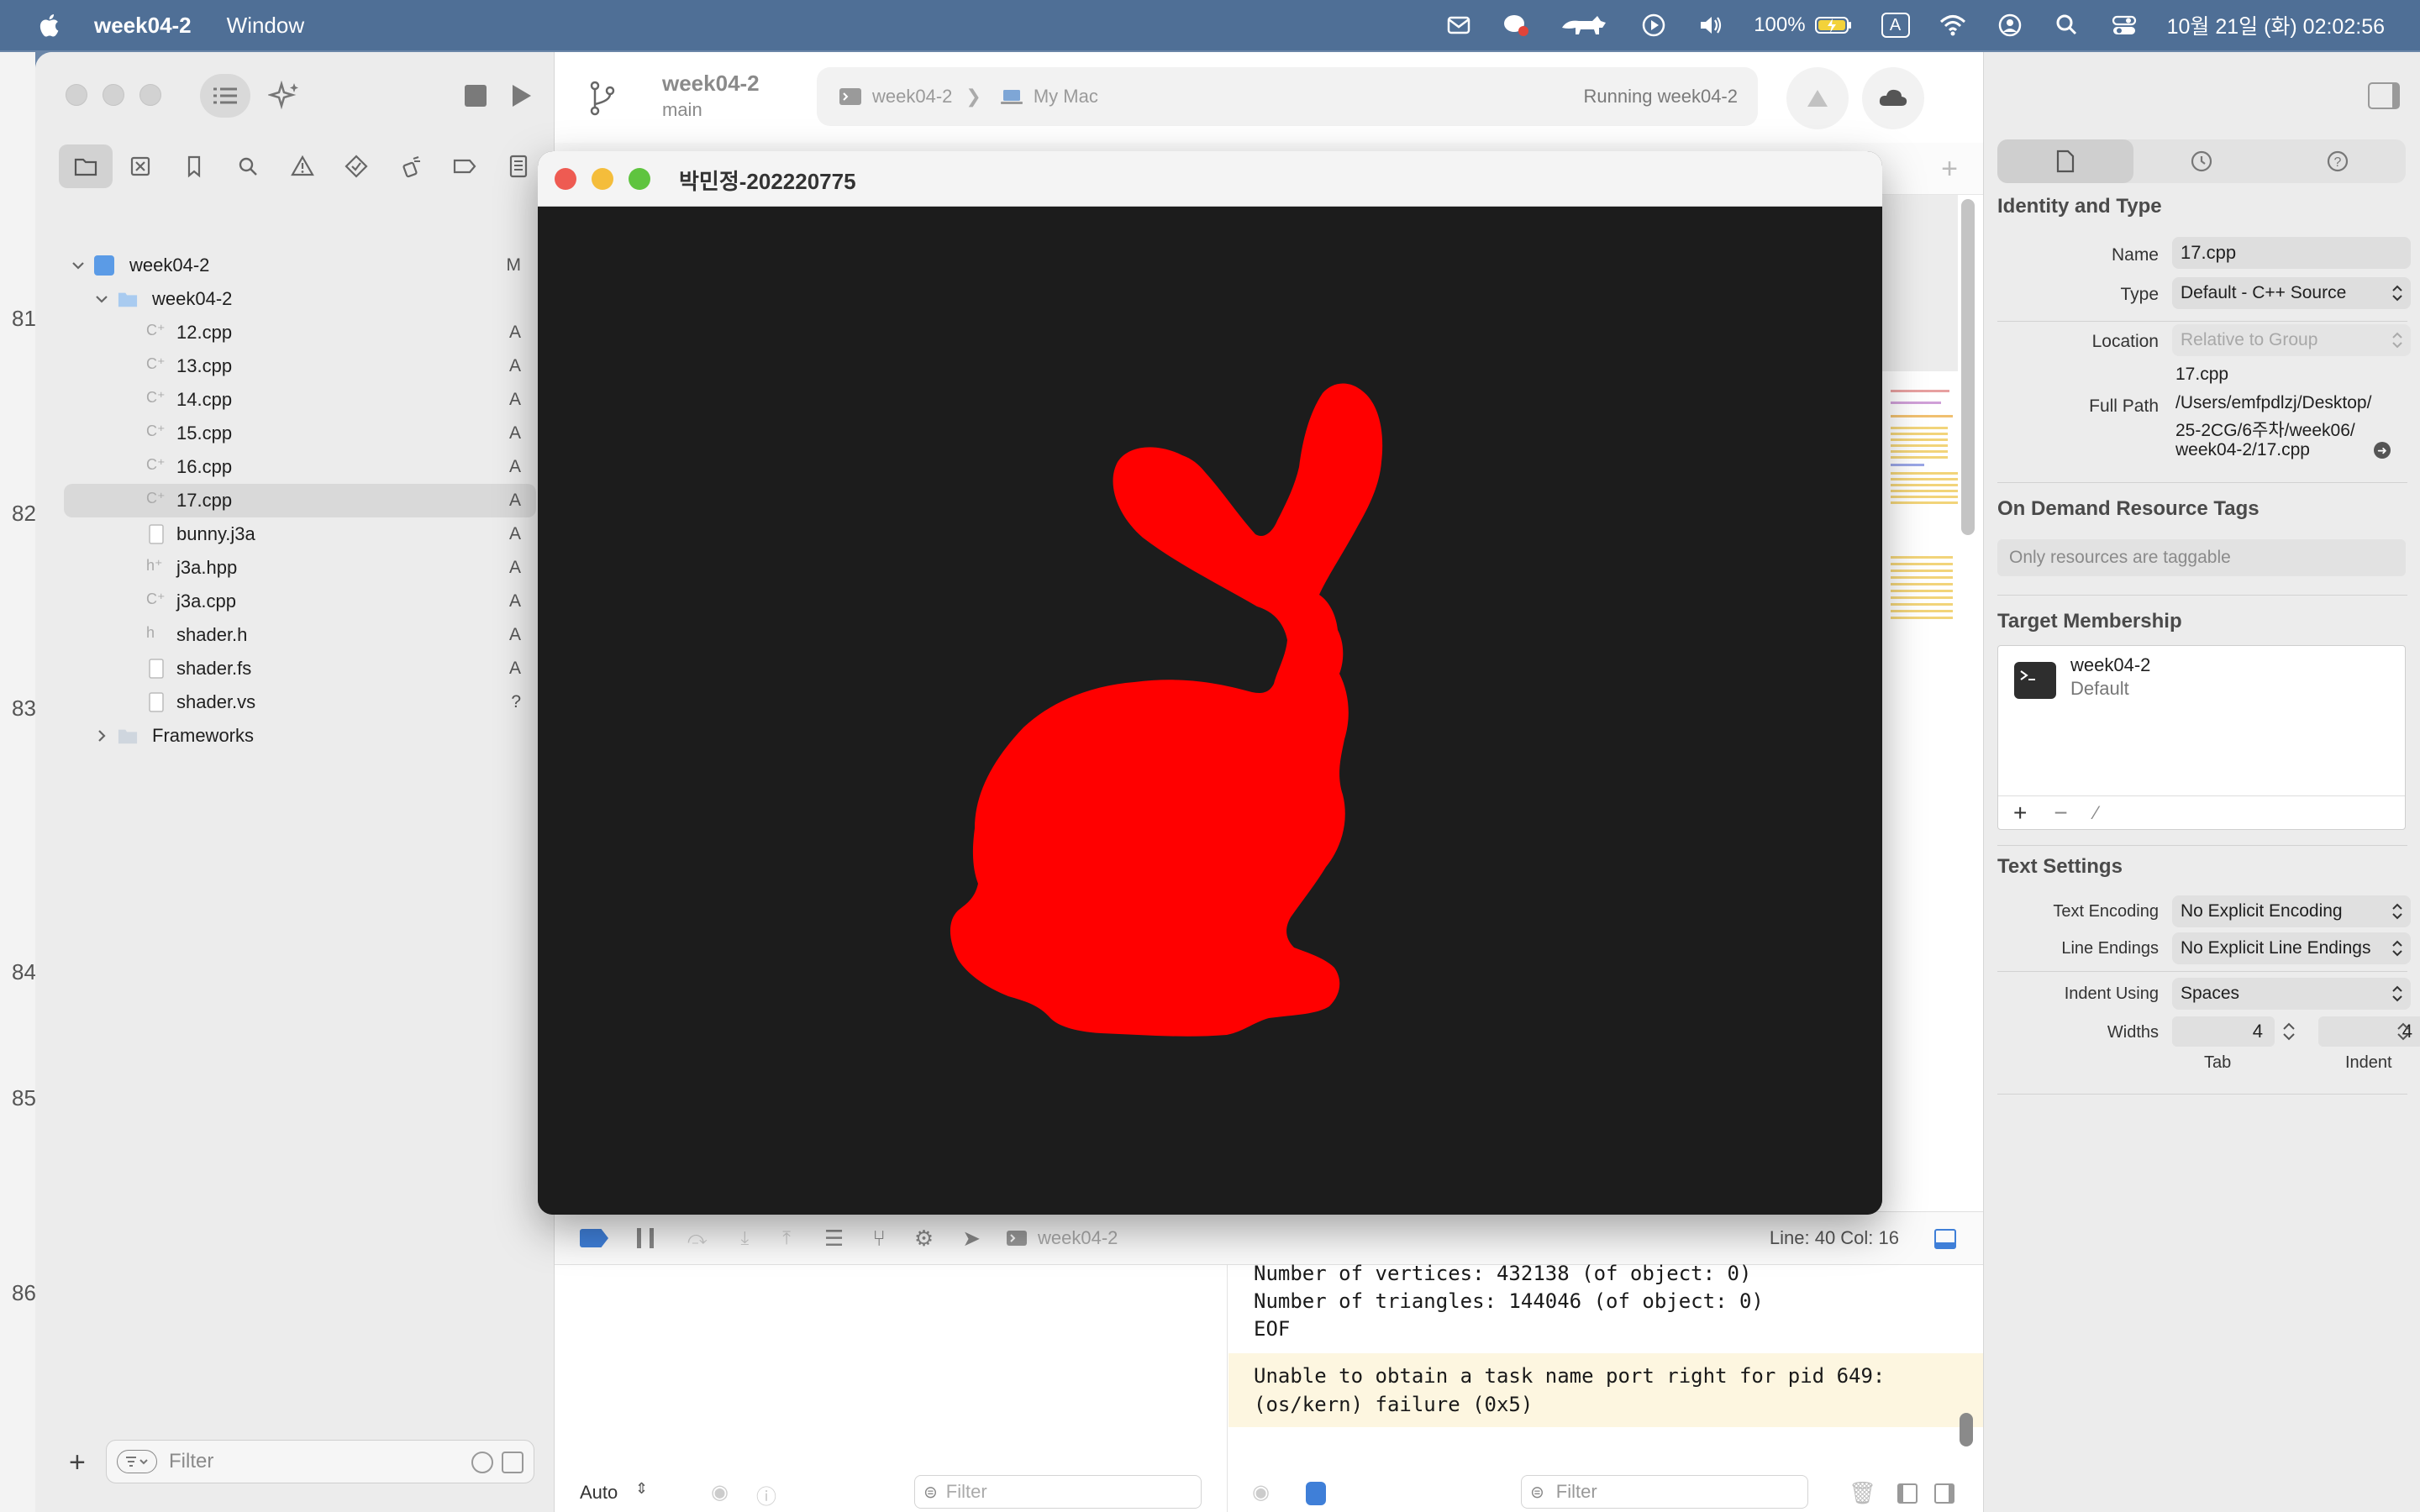 The image size is (2420, 1512). What do you see at coordinates (295, 601) in the screenshot?
I see `tree-row-file: C⁺ j3a.cpp A` at bounding box center [295, 601].